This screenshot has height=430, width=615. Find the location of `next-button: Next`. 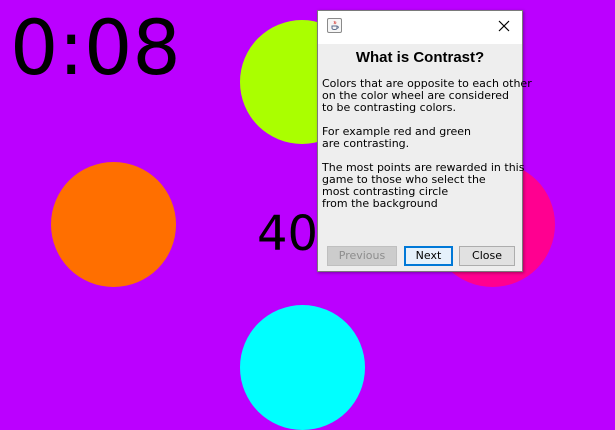

next-button: Next is located at coordinates (428, 256).